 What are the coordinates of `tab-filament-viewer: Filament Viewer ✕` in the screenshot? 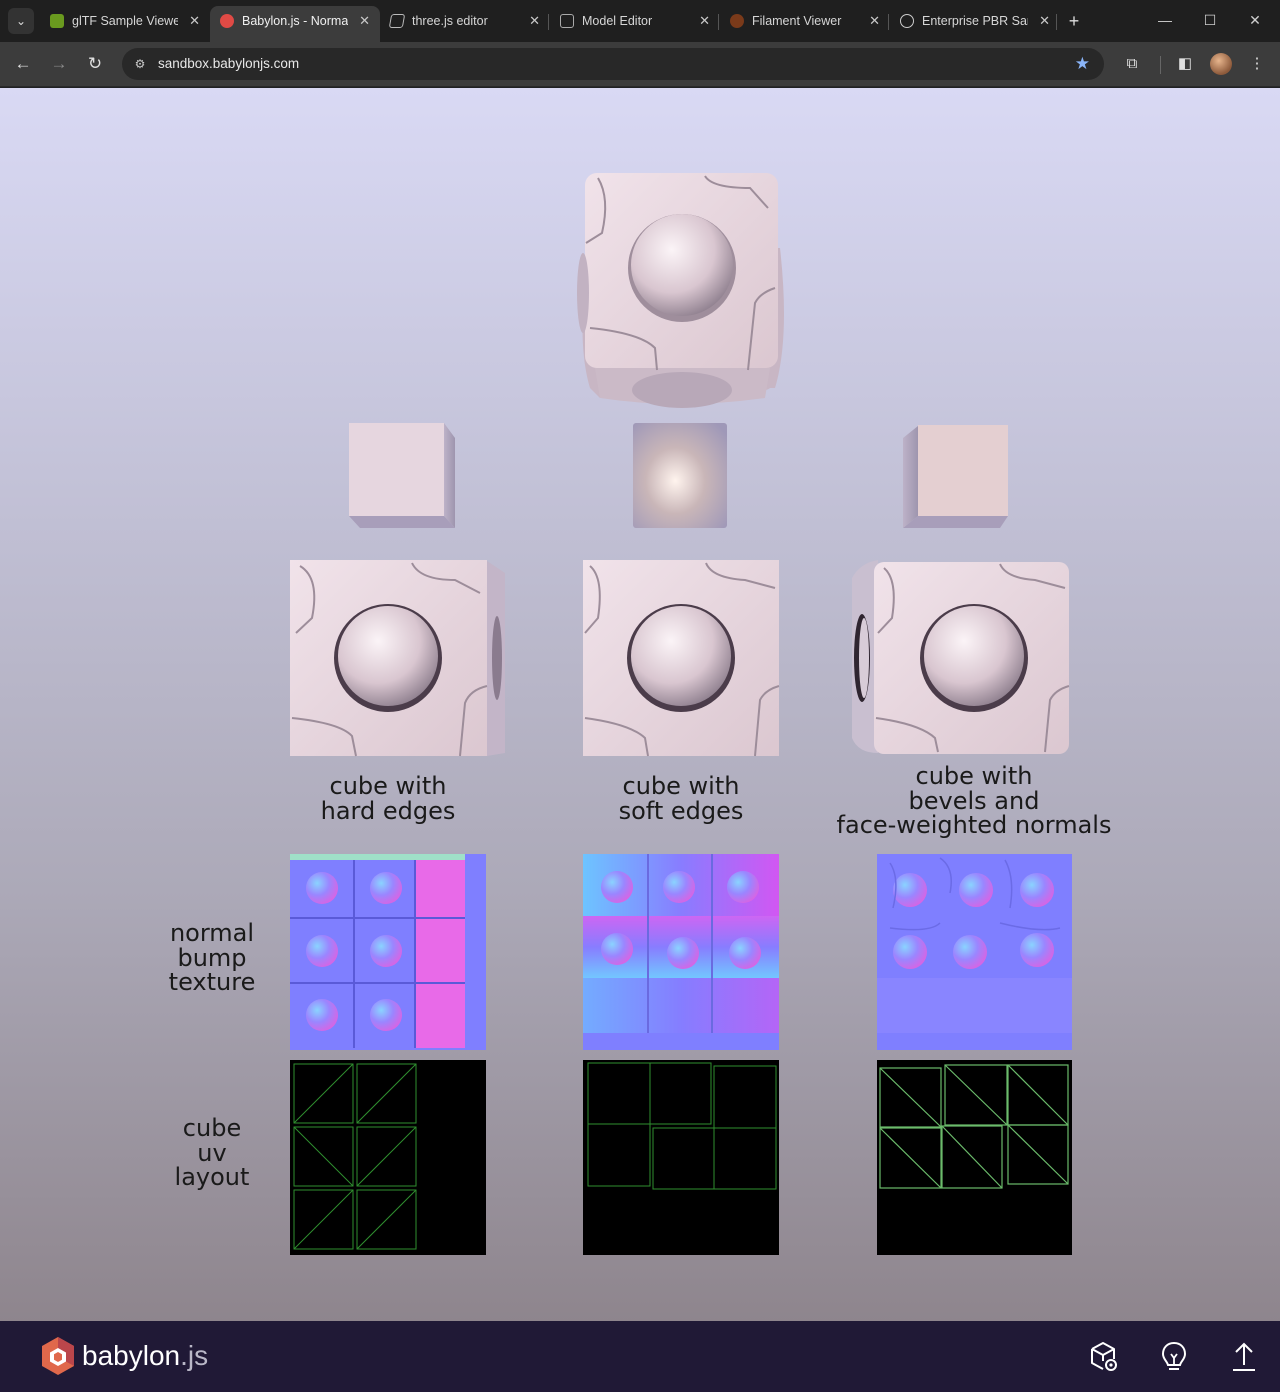 It's located at (805, 21).